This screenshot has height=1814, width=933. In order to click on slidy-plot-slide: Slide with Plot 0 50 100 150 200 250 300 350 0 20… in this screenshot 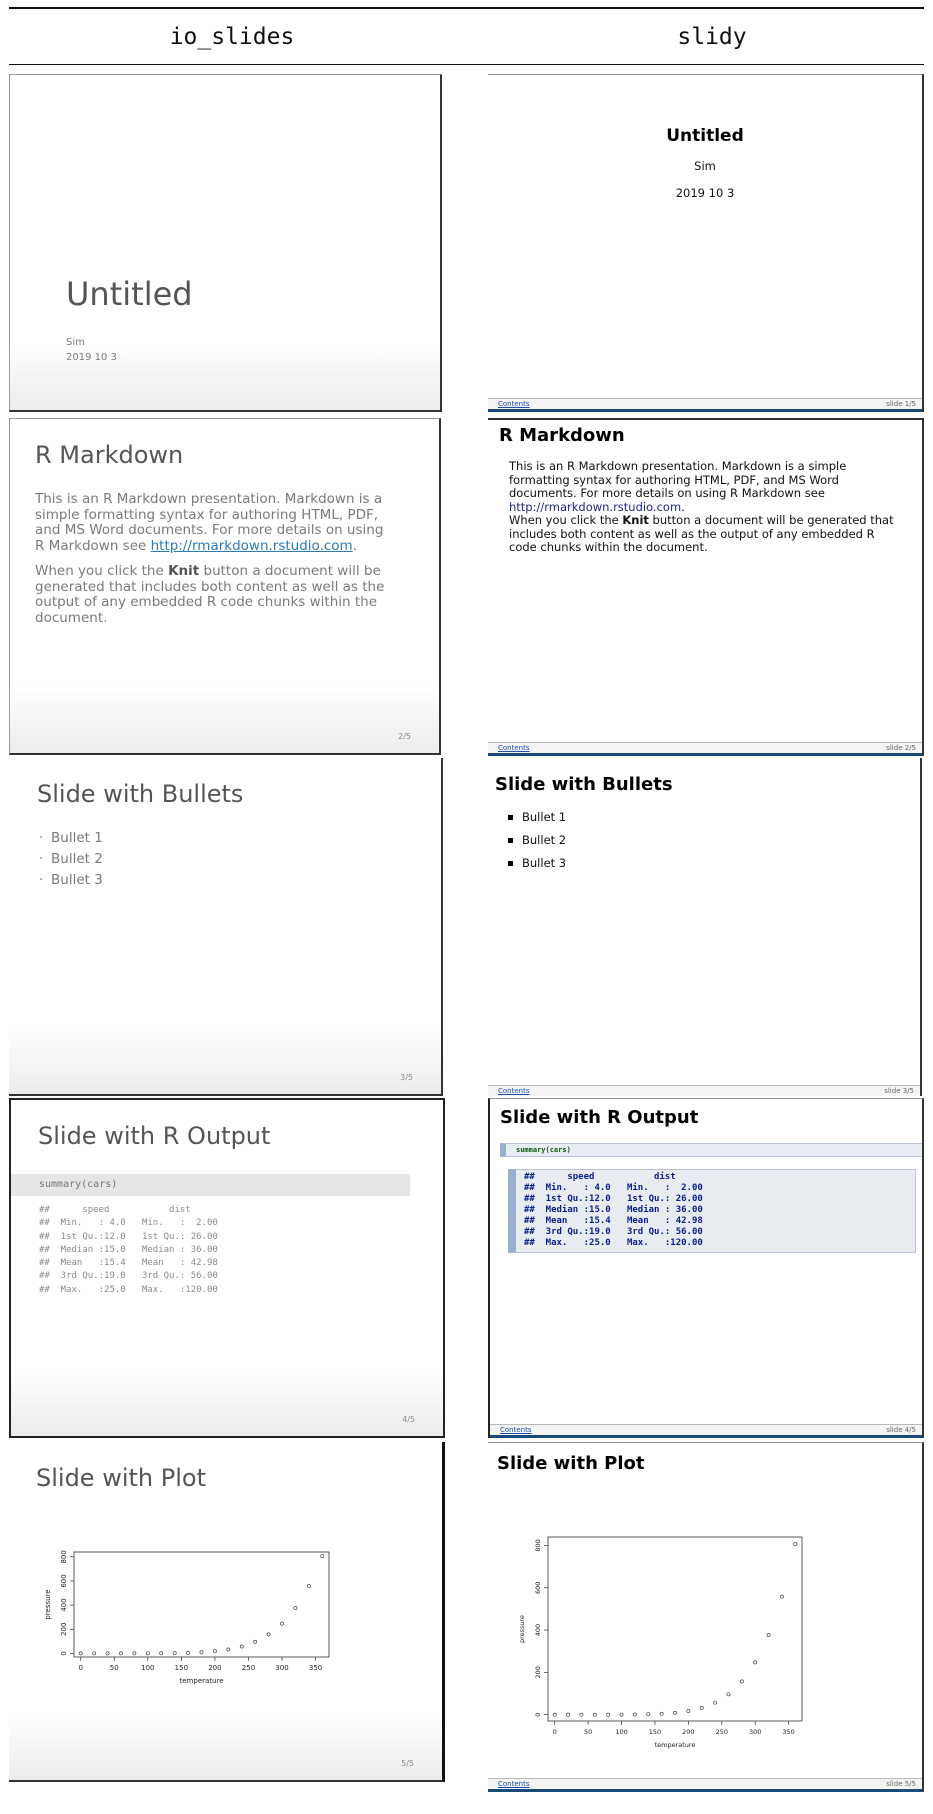, I will do `click(706, 1617)`.